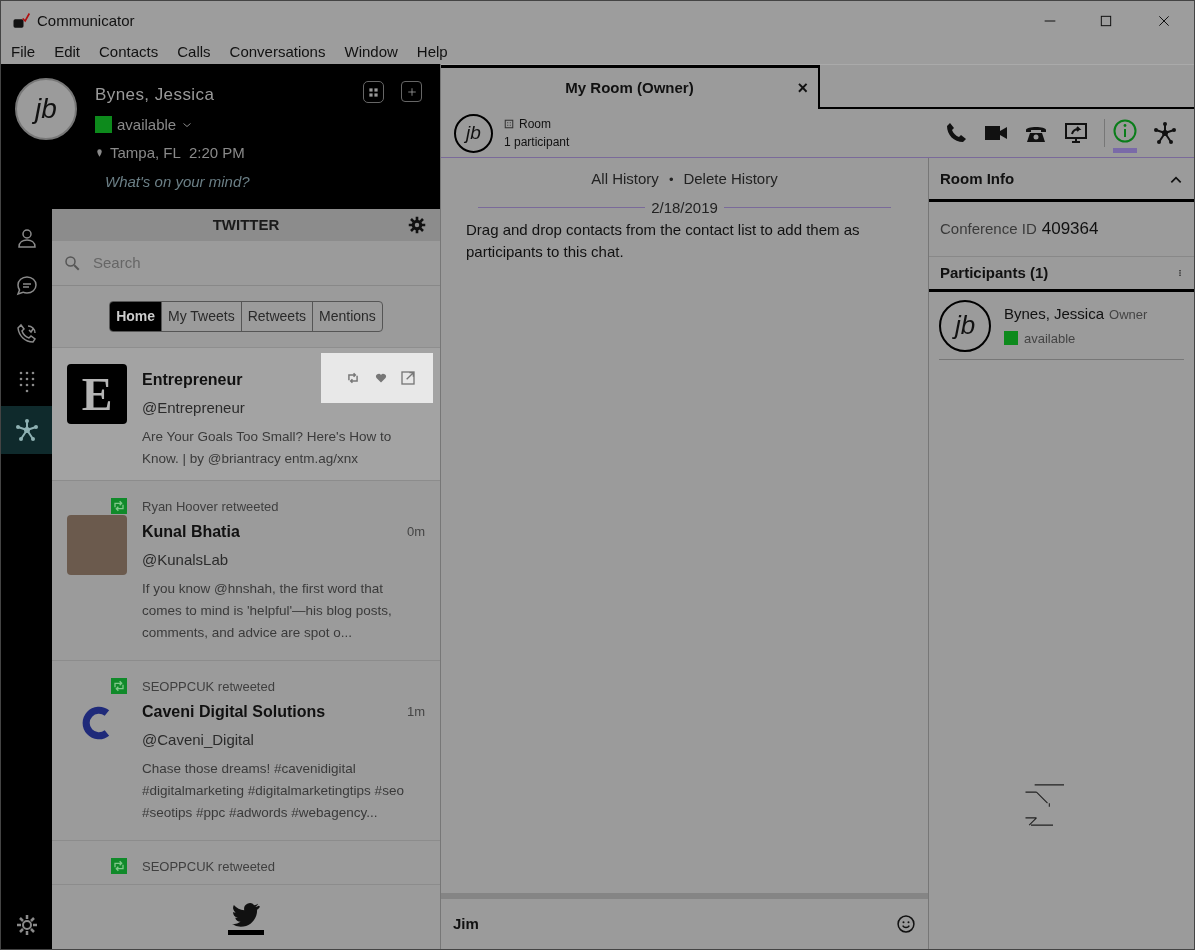 This screenshot has width=1195, height=950. Describe the element at coordinates (23, 52) in the screenshot. I see `menu-item: File` at that location.